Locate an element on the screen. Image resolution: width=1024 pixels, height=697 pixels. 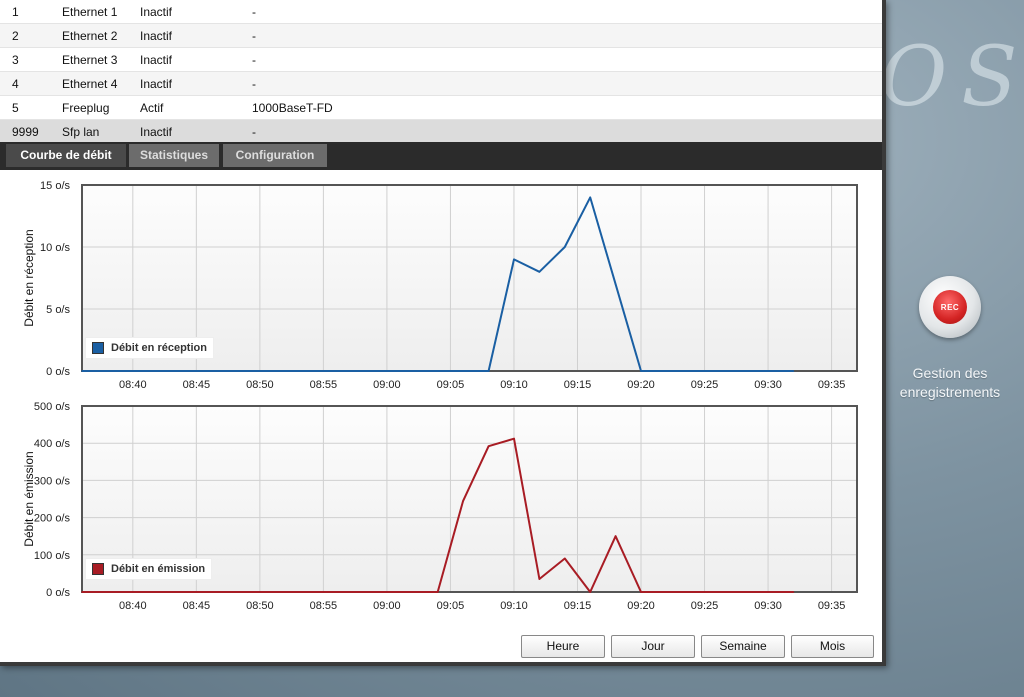
port-row: 5 Freeplug Actif 1000BaseT-FD is located at coordinates (441, 107).